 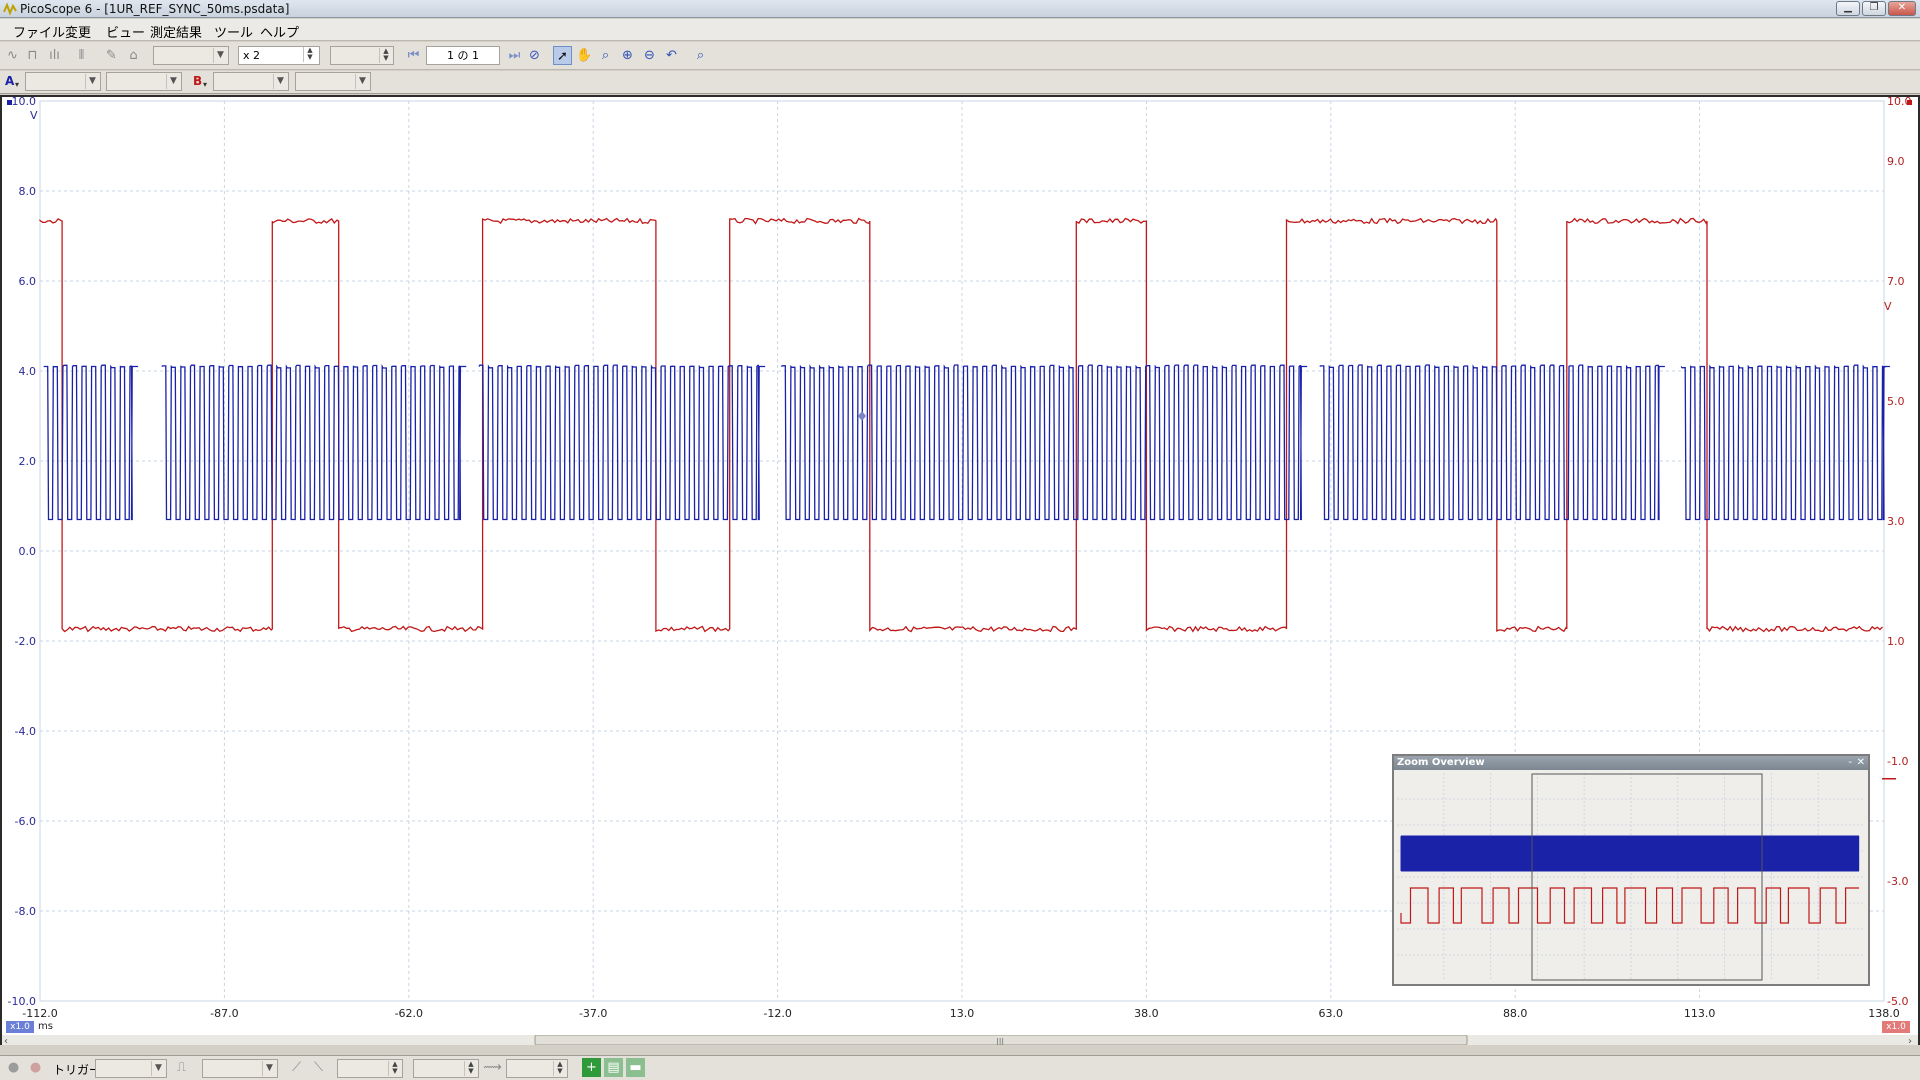 What do you see at coordinates (28, 191) in the screenshot?
I see `left-tick-label: 8.0` at bounding box center [28, 191].